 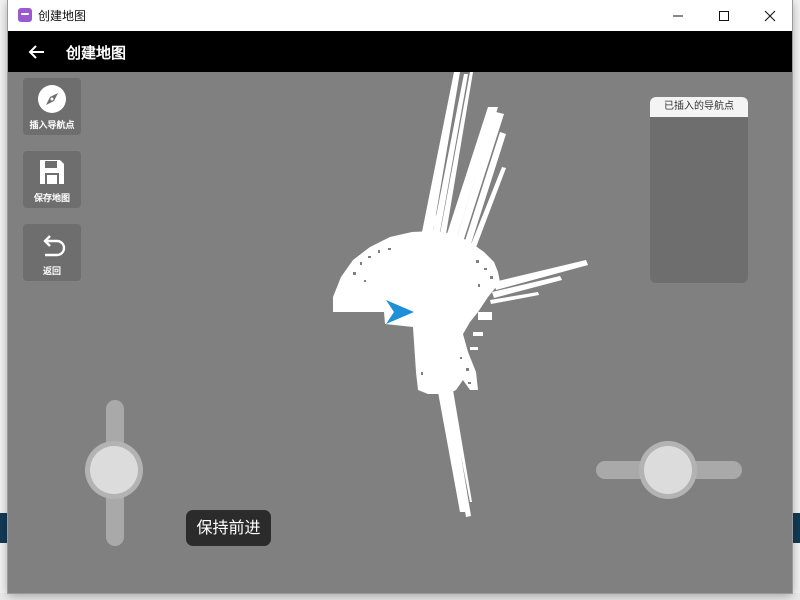 I want to click on background-app-bottom, so click(x=400, y=596).